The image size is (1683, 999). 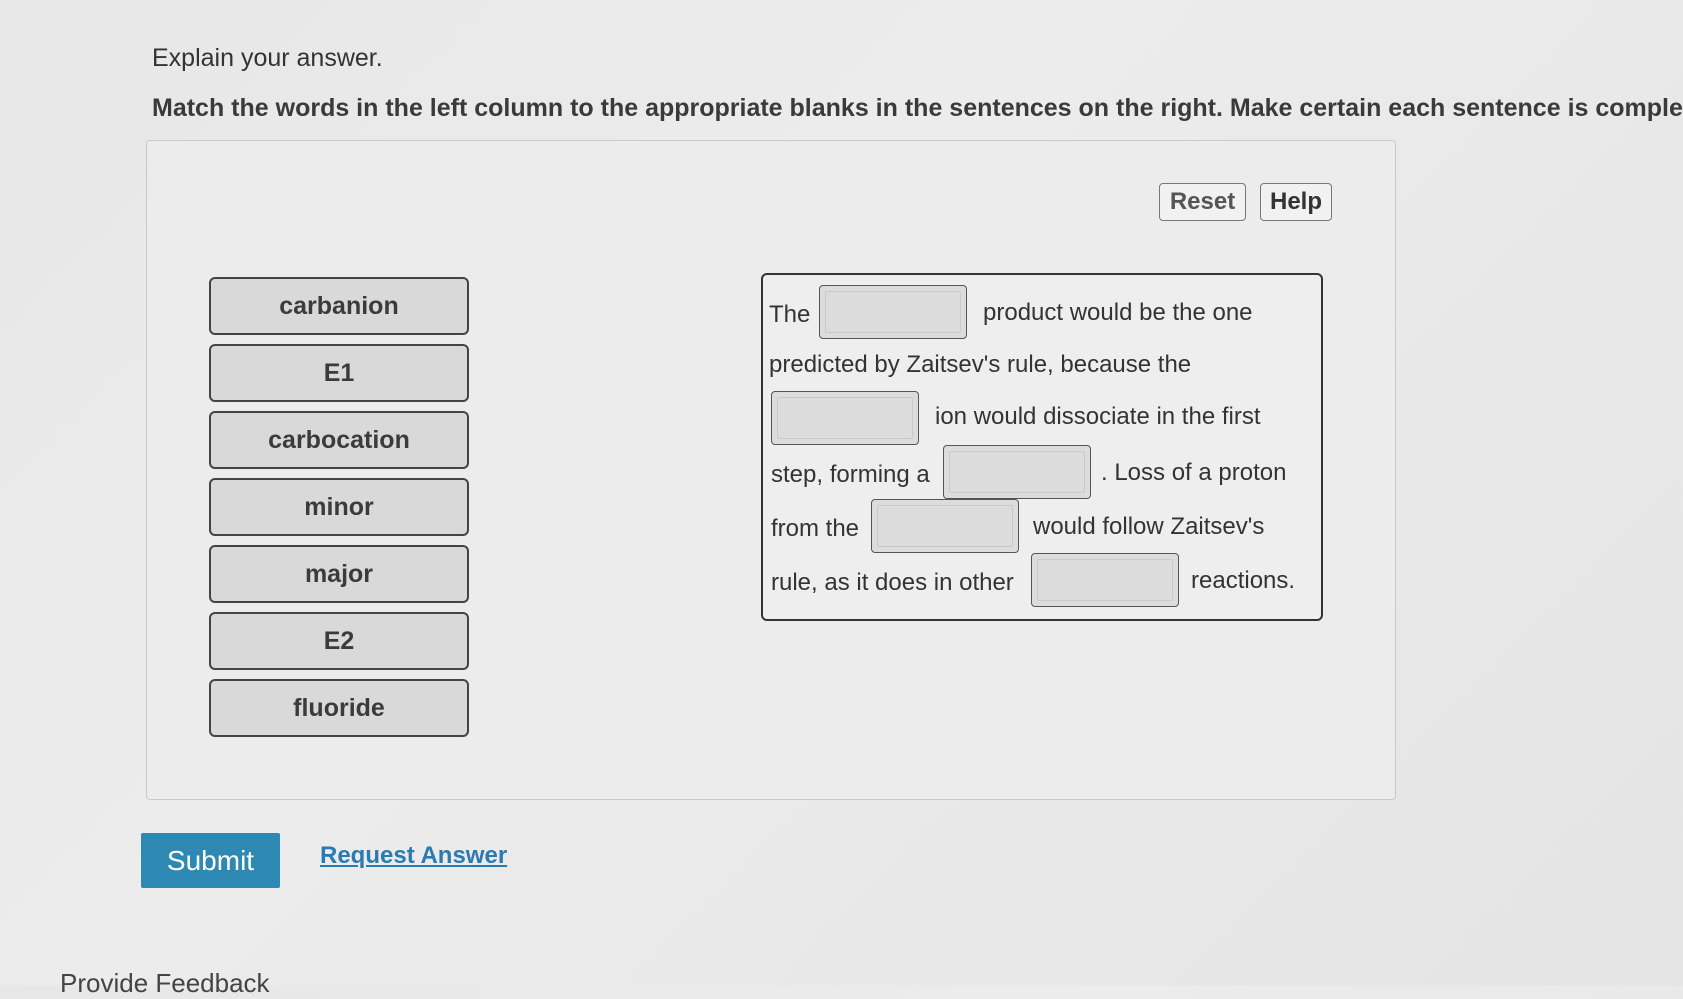 I want to click on sentence-text: ion would dissociate in the first, so click(x=1098, y=416).